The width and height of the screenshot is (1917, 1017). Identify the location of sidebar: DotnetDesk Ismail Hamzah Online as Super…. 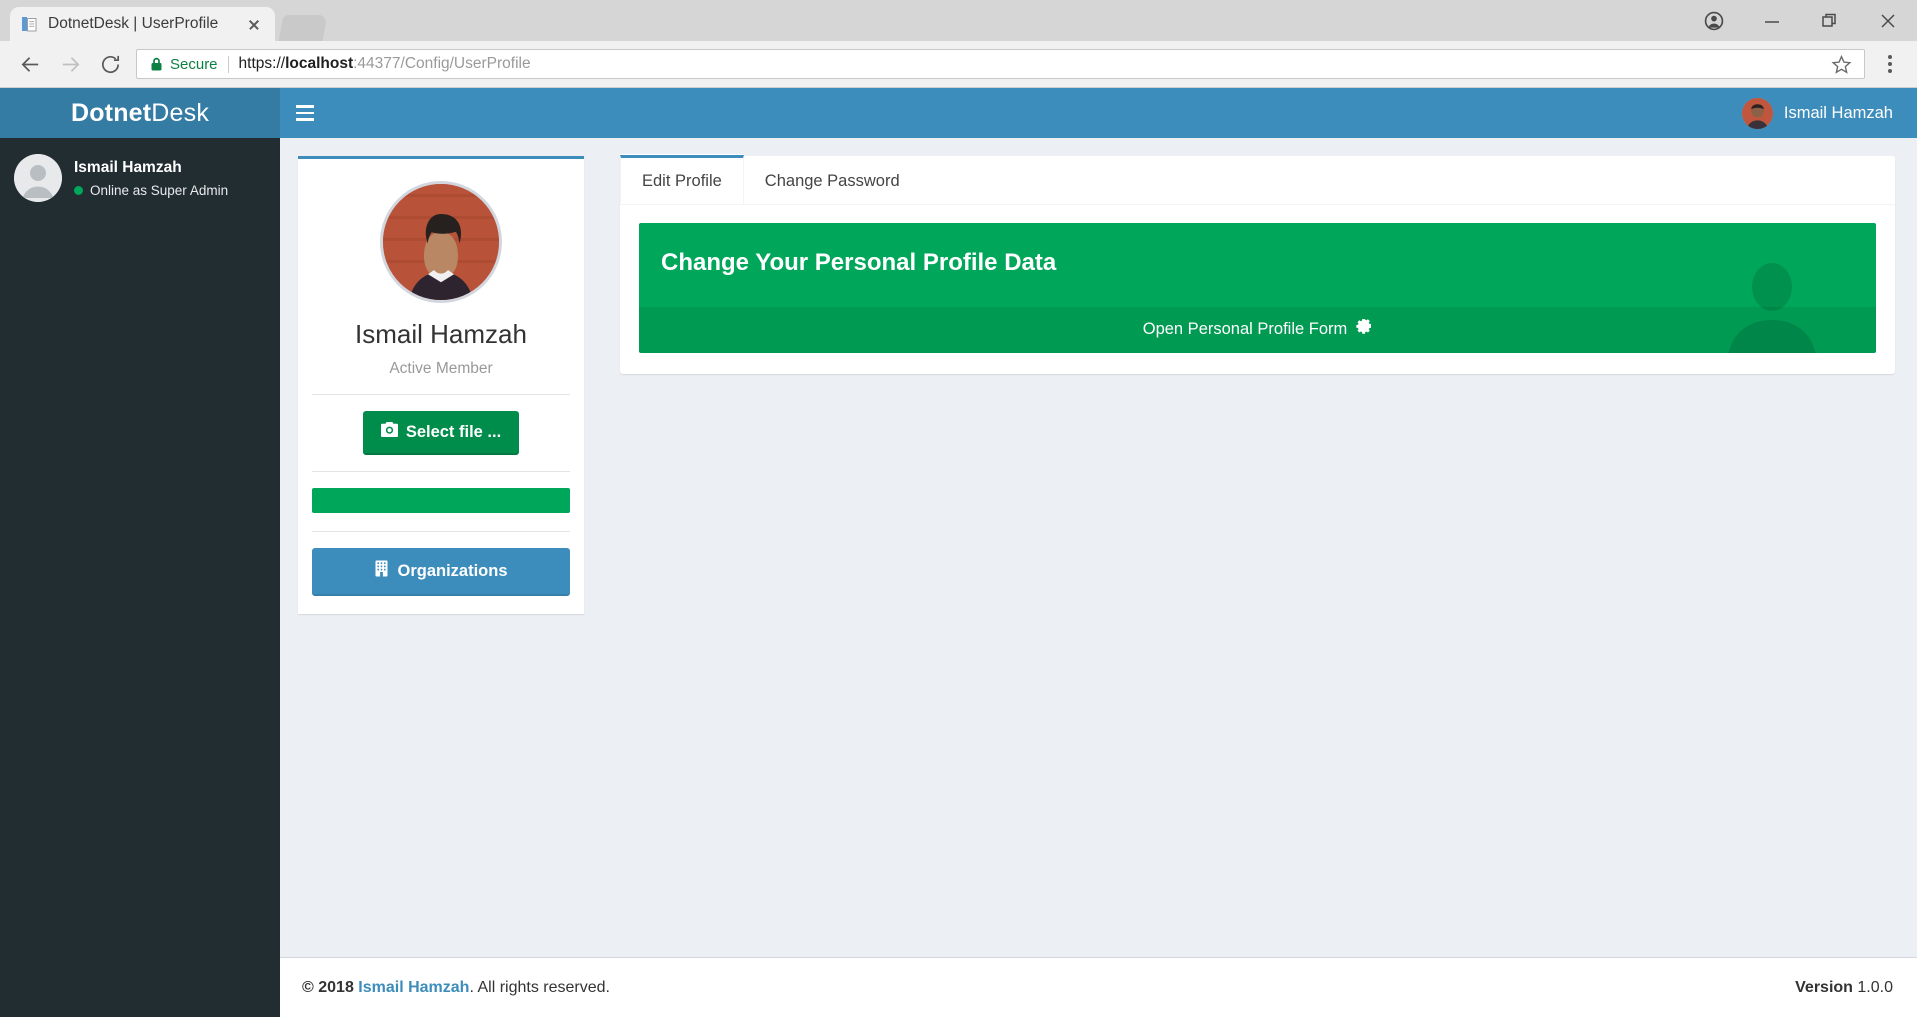
(140, 552).